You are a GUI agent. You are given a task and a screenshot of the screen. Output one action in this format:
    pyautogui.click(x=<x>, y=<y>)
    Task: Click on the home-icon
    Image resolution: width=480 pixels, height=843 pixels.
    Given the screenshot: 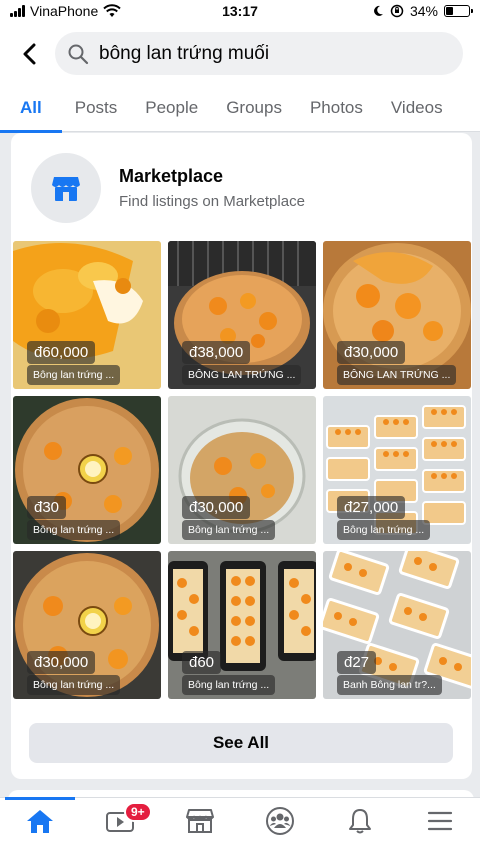 What is the action you would take?
    pyautogui.click(x=40, y=821)
    